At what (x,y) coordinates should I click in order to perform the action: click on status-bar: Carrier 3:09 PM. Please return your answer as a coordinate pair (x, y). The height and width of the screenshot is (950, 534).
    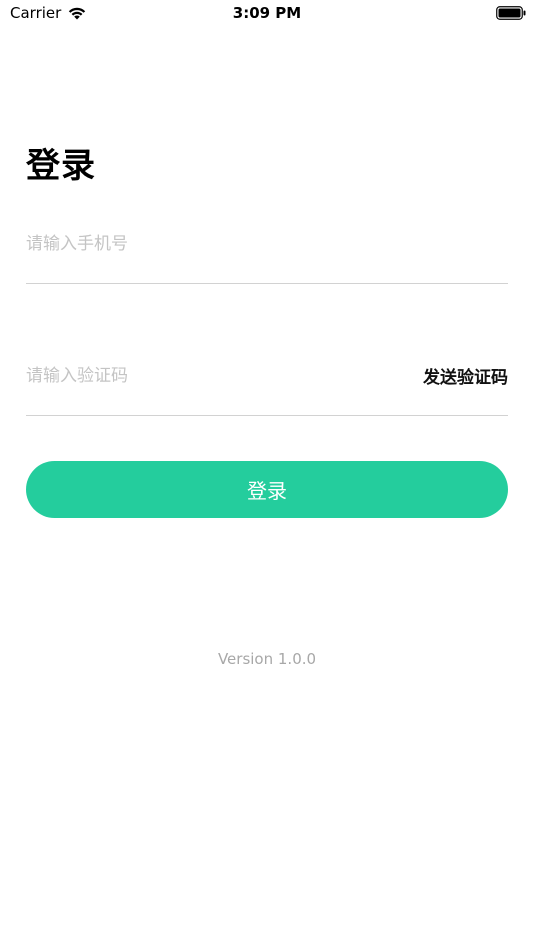
    Looking at the image, I should click on (267, 15).